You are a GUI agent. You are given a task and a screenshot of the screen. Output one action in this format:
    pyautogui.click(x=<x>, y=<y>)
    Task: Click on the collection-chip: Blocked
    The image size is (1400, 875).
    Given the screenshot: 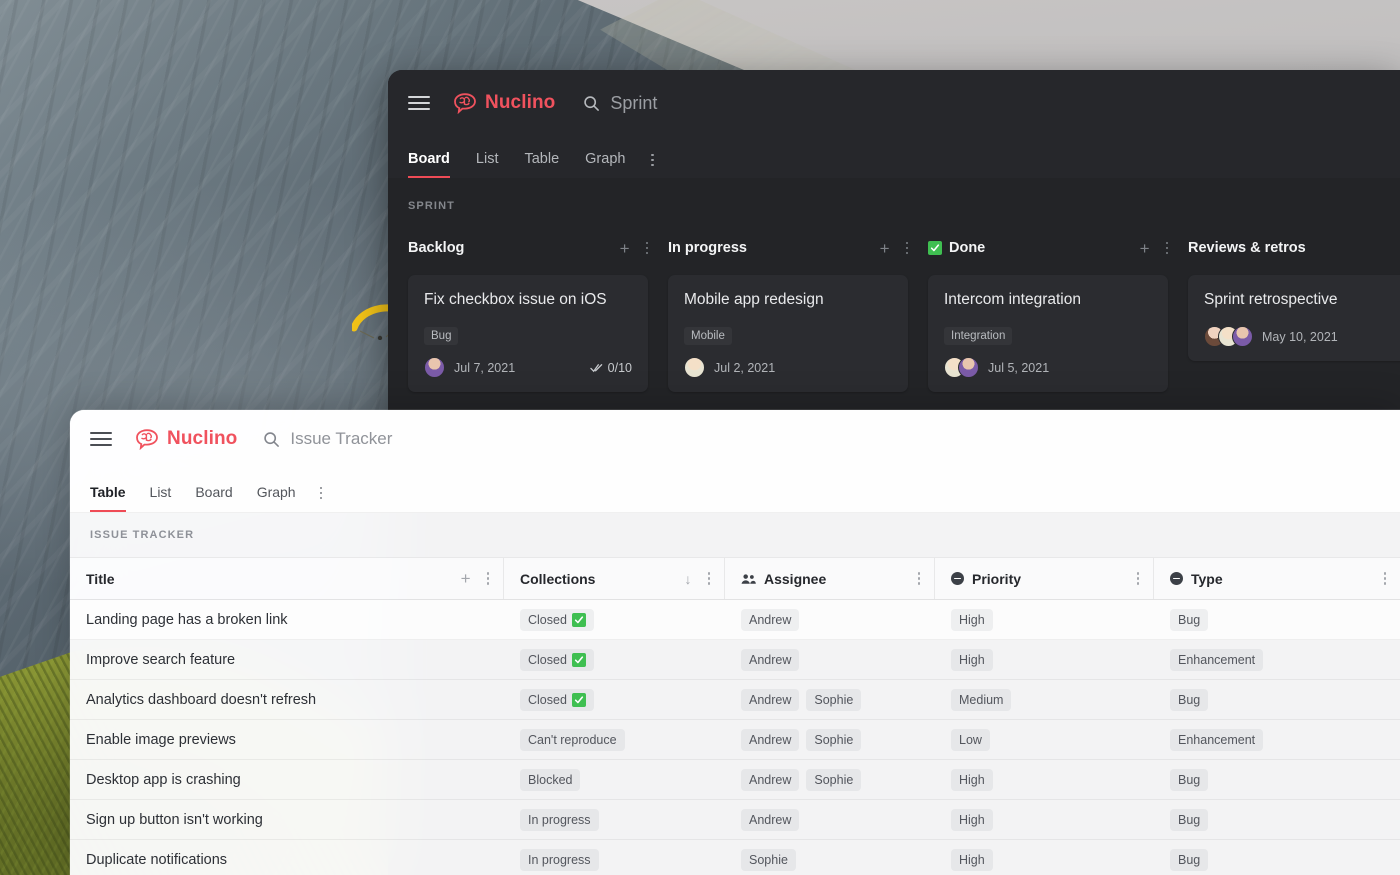 What is the action you would take?
    pyautogui.click(x=550, y=779)
    